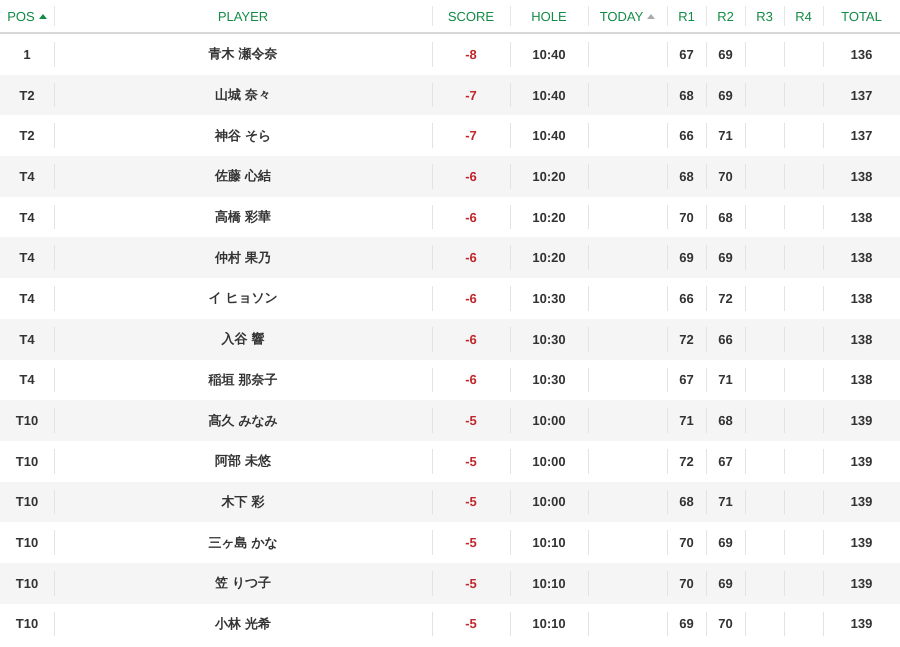  What do you see at coordinates (243, 176) in the screenshot?
I see `player-name: 佐藤 心結` at bounding box center [243, 176].